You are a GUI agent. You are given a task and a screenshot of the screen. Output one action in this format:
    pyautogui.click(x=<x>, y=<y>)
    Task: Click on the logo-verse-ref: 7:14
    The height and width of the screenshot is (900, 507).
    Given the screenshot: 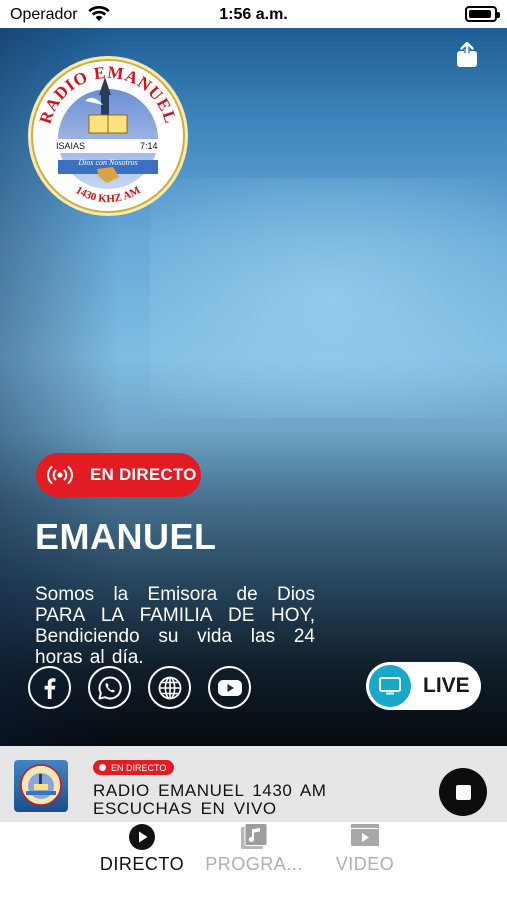 What is the action you would take?
    pyautogui.click(x=149, y=146)
    